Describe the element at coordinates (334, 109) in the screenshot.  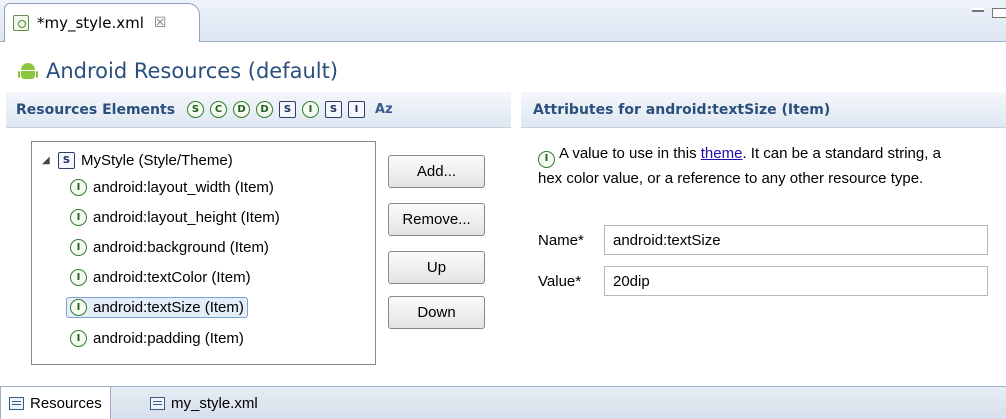
I see `add-string-array-icon: S` at that location.